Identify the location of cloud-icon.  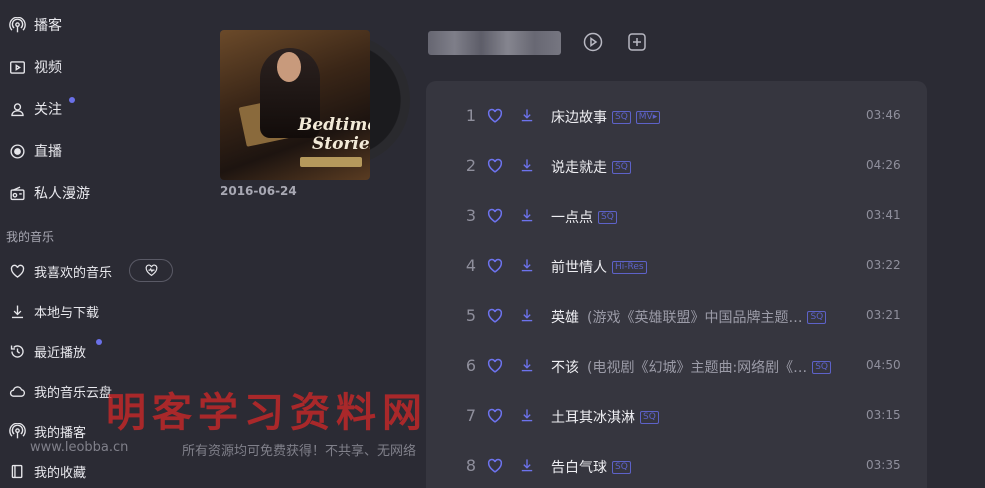
(17, 391).